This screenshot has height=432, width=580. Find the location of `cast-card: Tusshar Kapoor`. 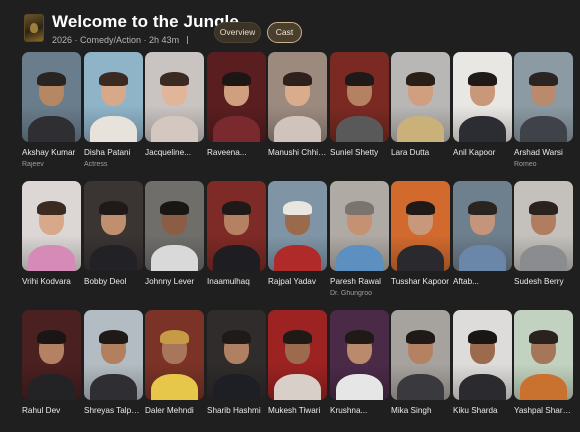

cast-card: Tusshar Kapoor is located at coordinates (420, 233).